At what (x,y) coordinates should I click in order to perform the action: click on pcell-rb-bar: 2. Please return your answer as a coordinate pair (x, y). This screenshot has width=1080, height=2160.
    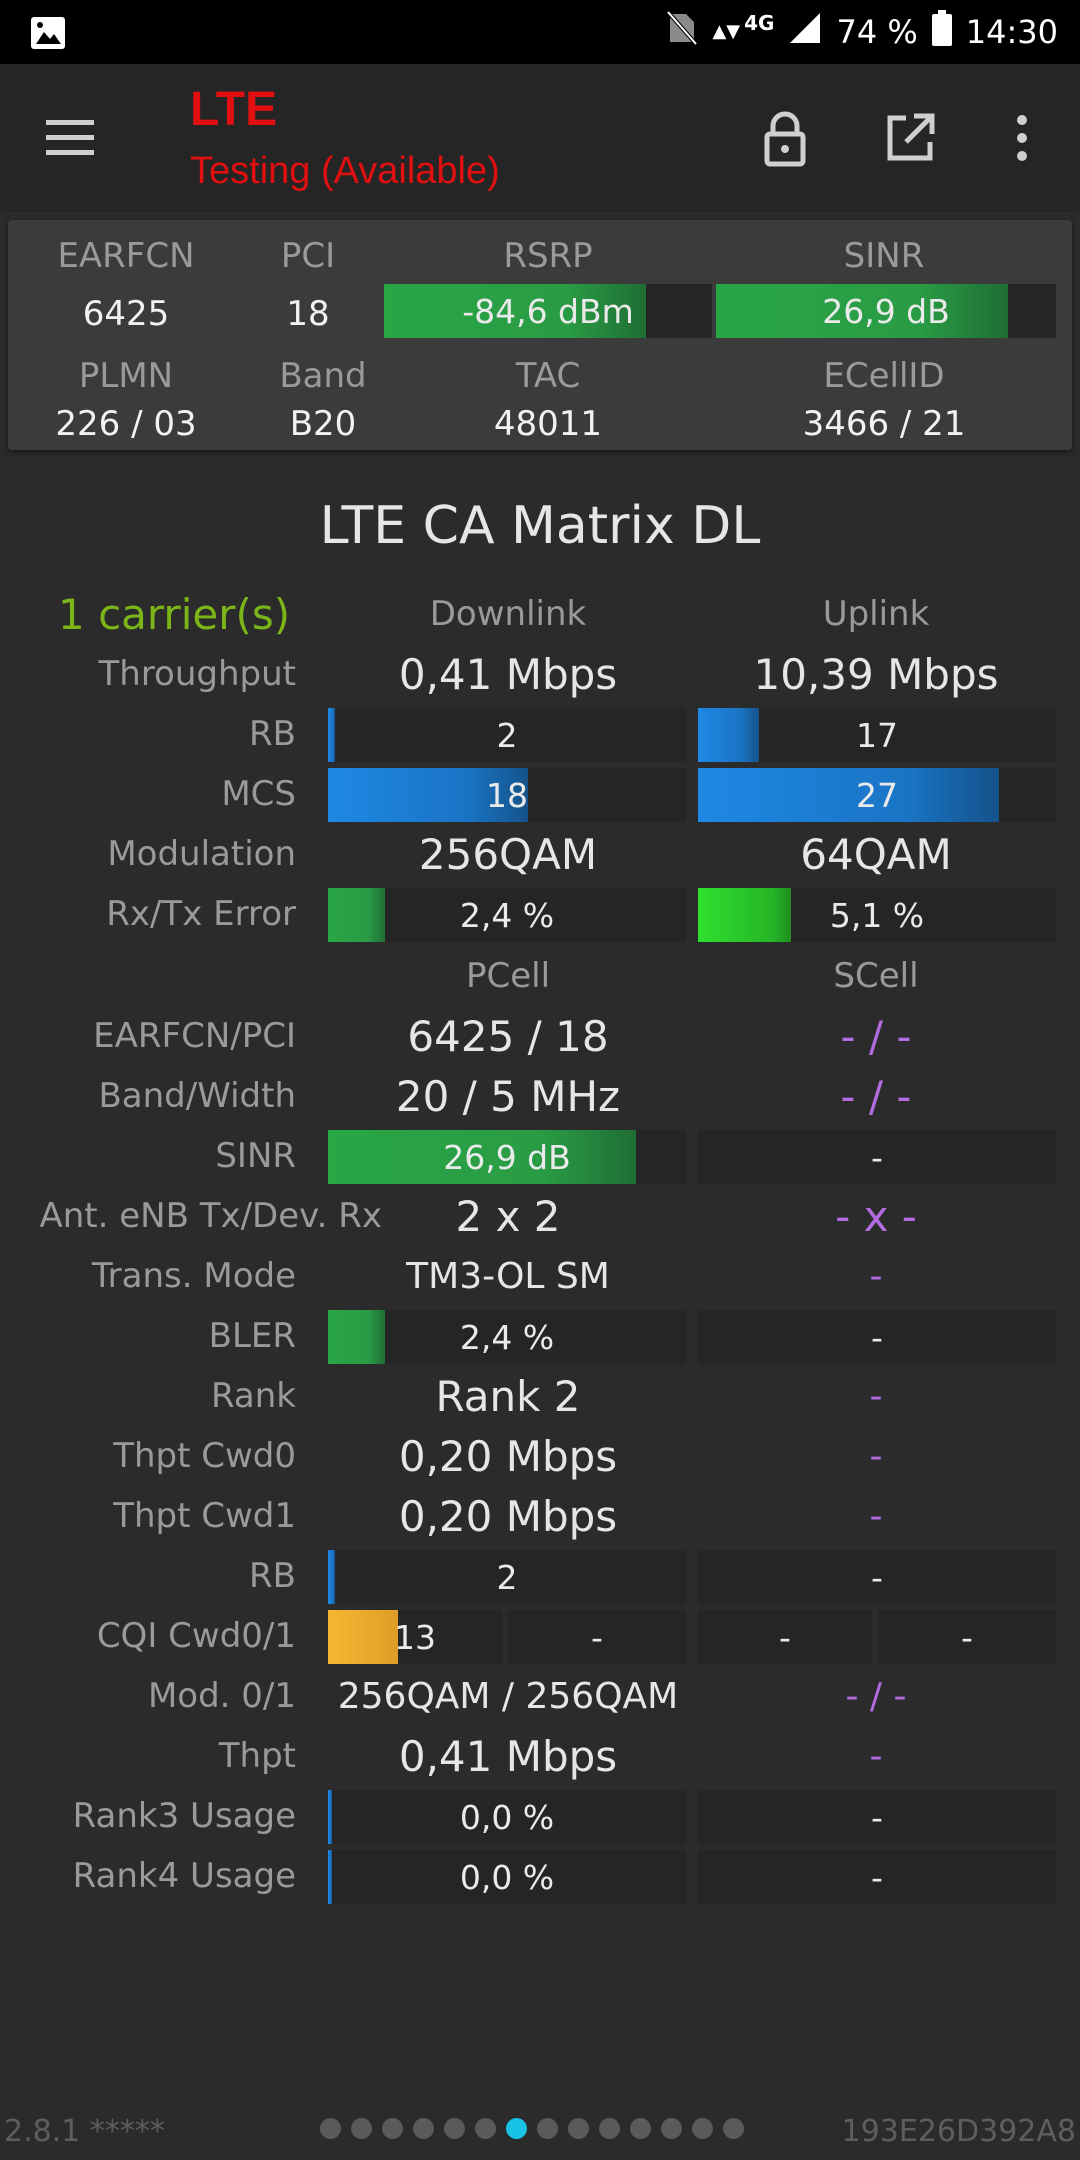
    Looking at the image, I should click on (507, 1577).